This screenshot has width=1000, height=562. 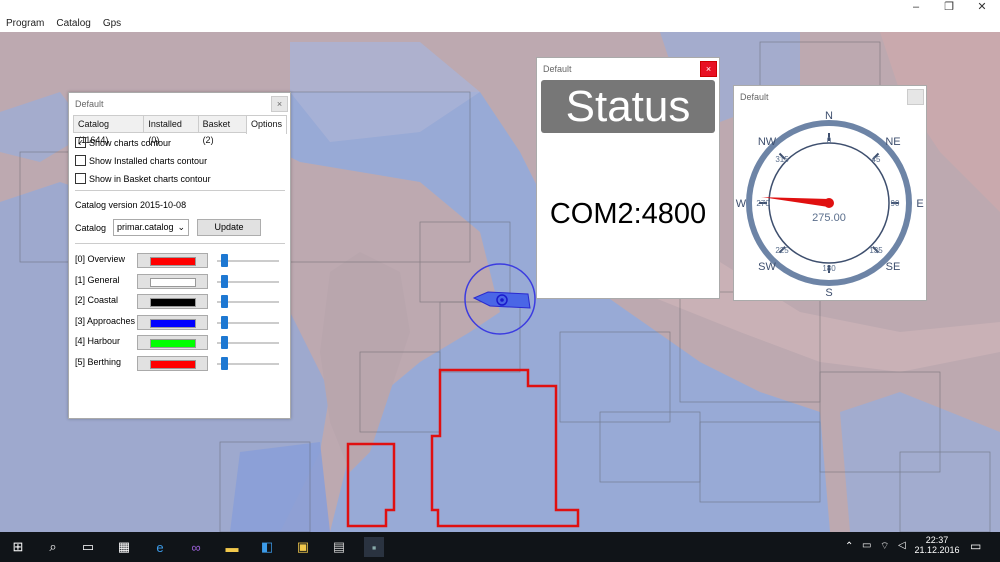 What do you see at coordinates (160, 547) in the screenshot?
I see `edge-browser-icon: e` at bounding box center [160, 547].